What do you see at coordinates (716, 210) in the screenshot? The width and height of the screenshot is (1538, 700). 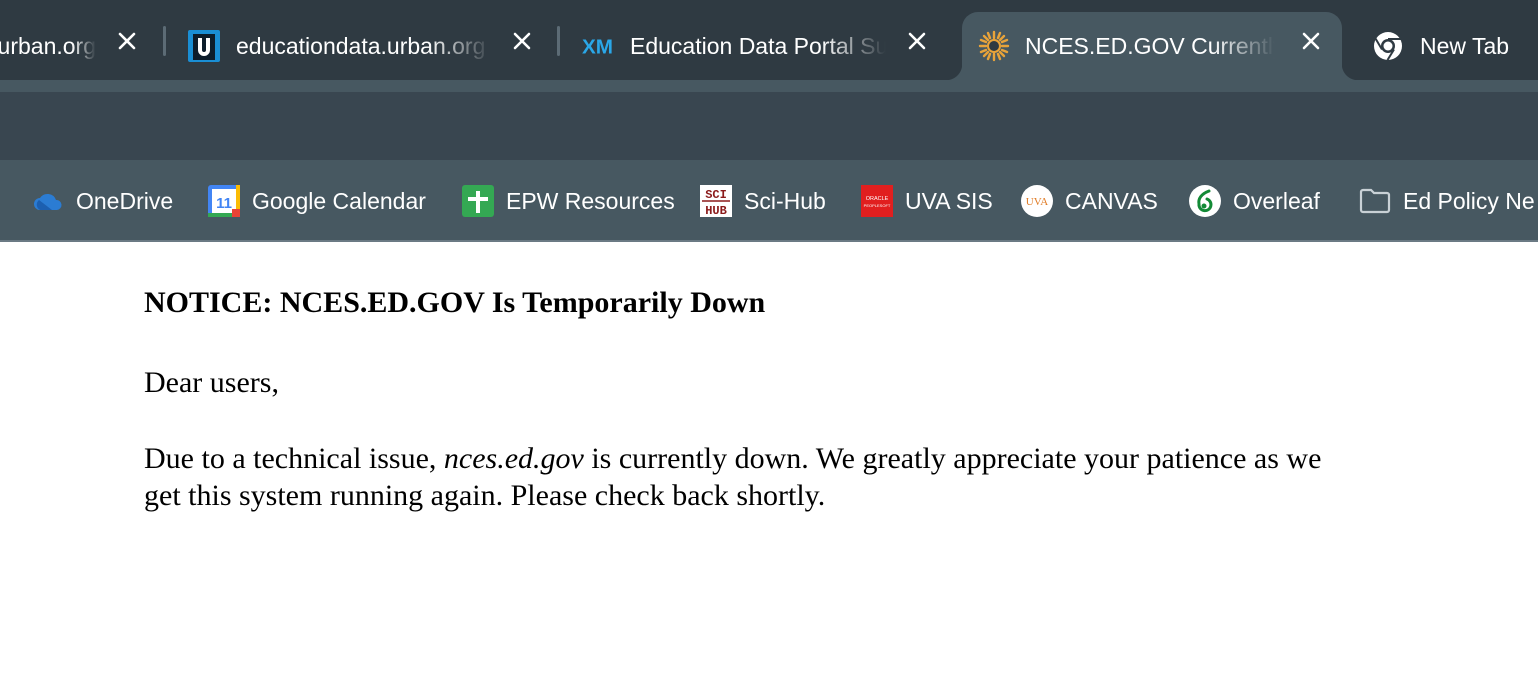 I see `scihub-text-bottom: HUB` at bounding box center [716, 210].